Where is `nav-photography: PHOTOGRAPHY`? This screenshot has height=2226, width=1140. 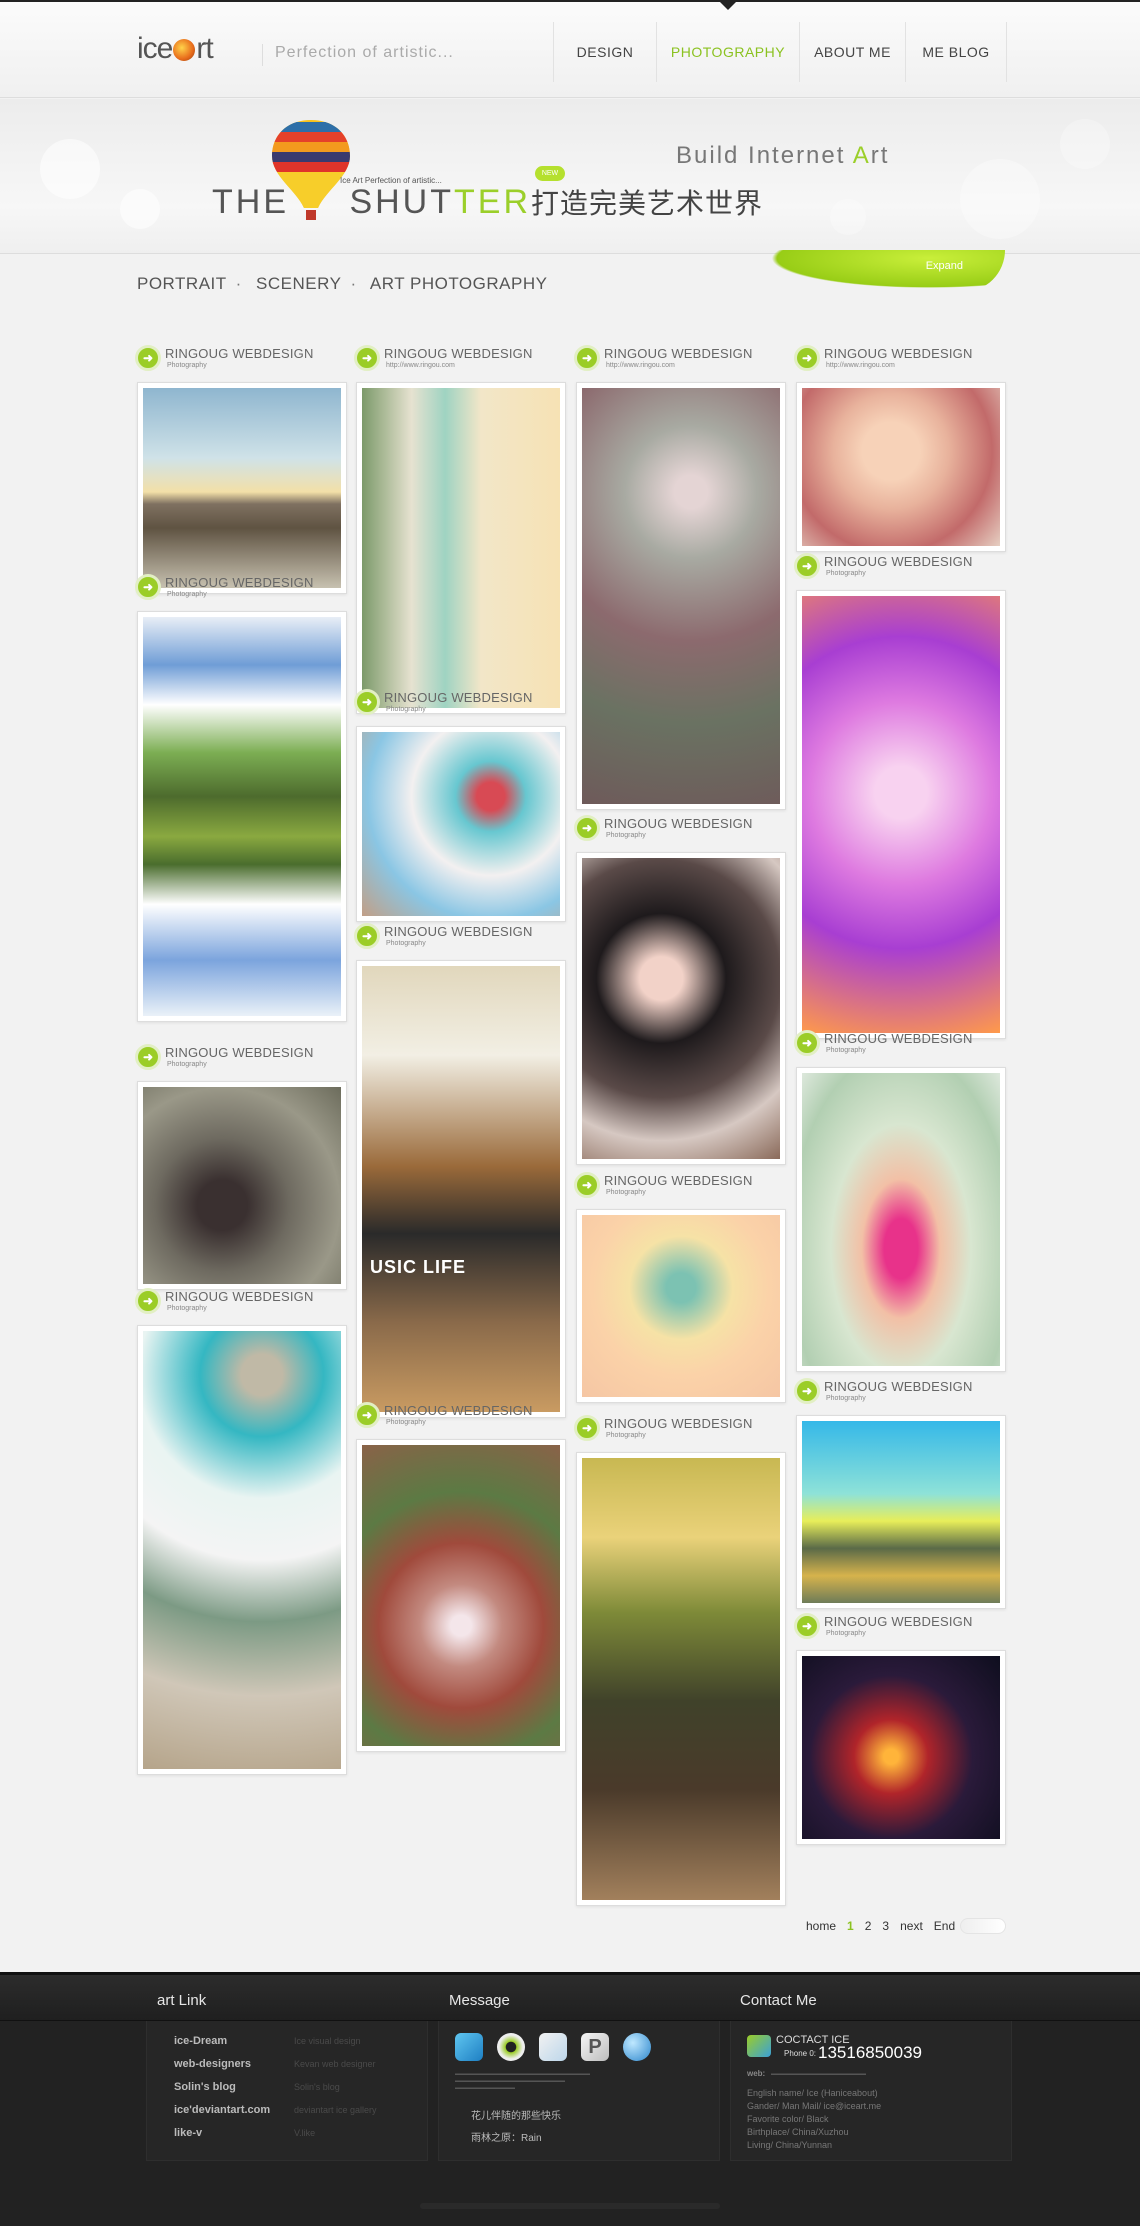
nav-photography: PHOTOGRAPHY is located at coordinates (727, 52).